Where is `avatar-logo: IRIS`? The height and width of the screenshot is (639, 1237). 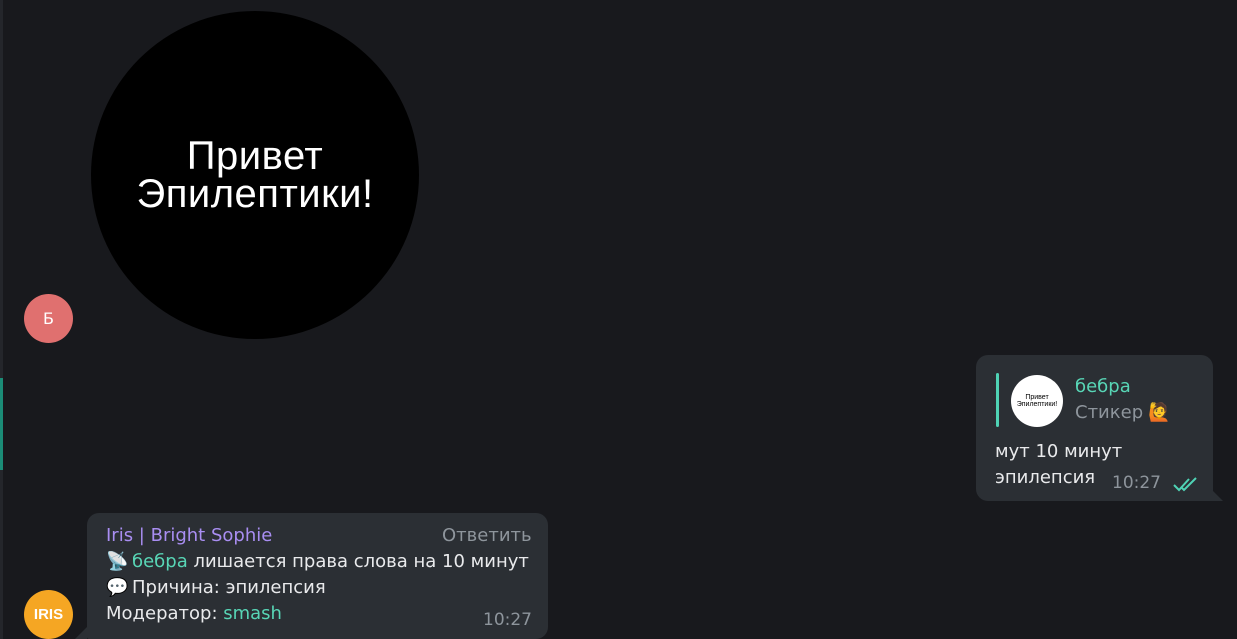
avatar-logo: IRIS is located at coordinates (48, 614).